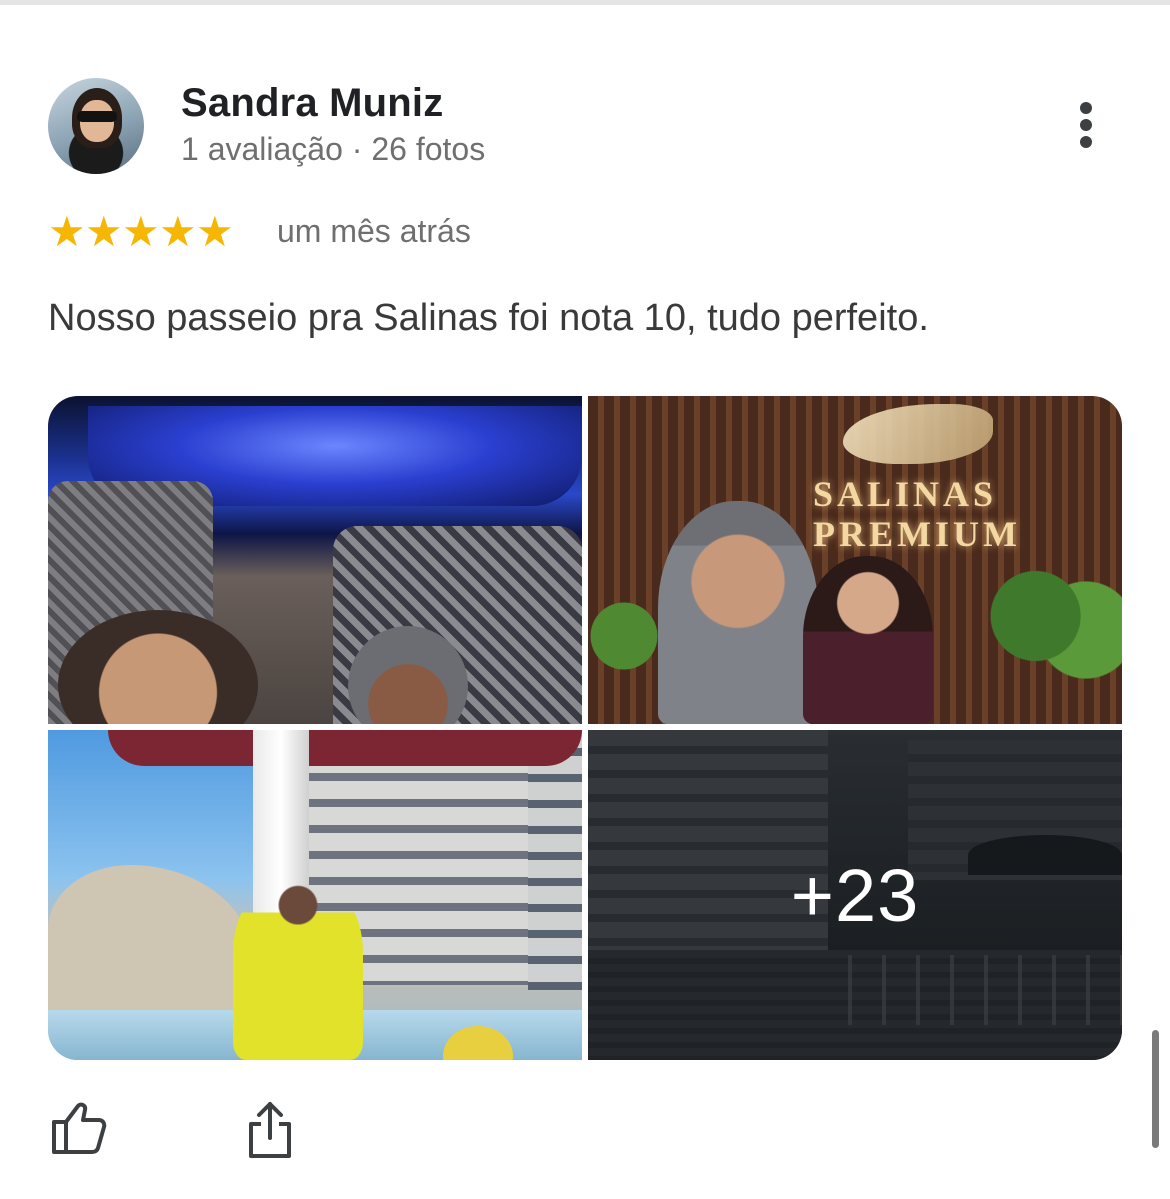 This screenshot has height=1199, width=1170. I want to click on more-photos-count: +23, so click(855, 895).